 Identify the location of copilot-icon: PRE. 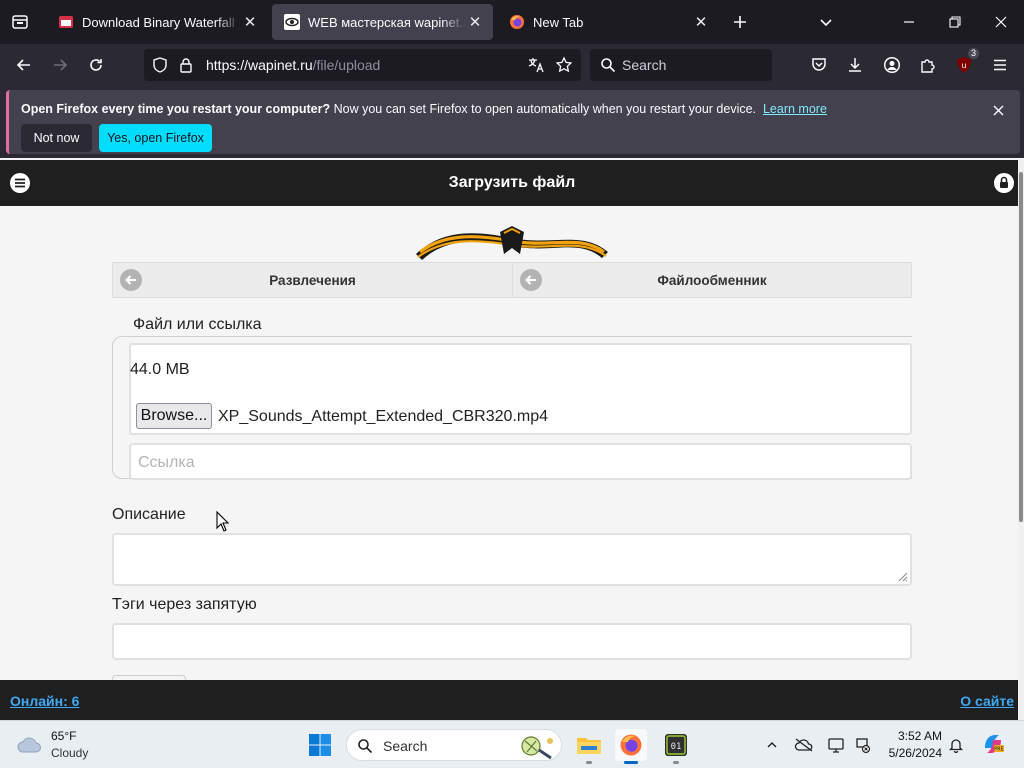
(994, 744).